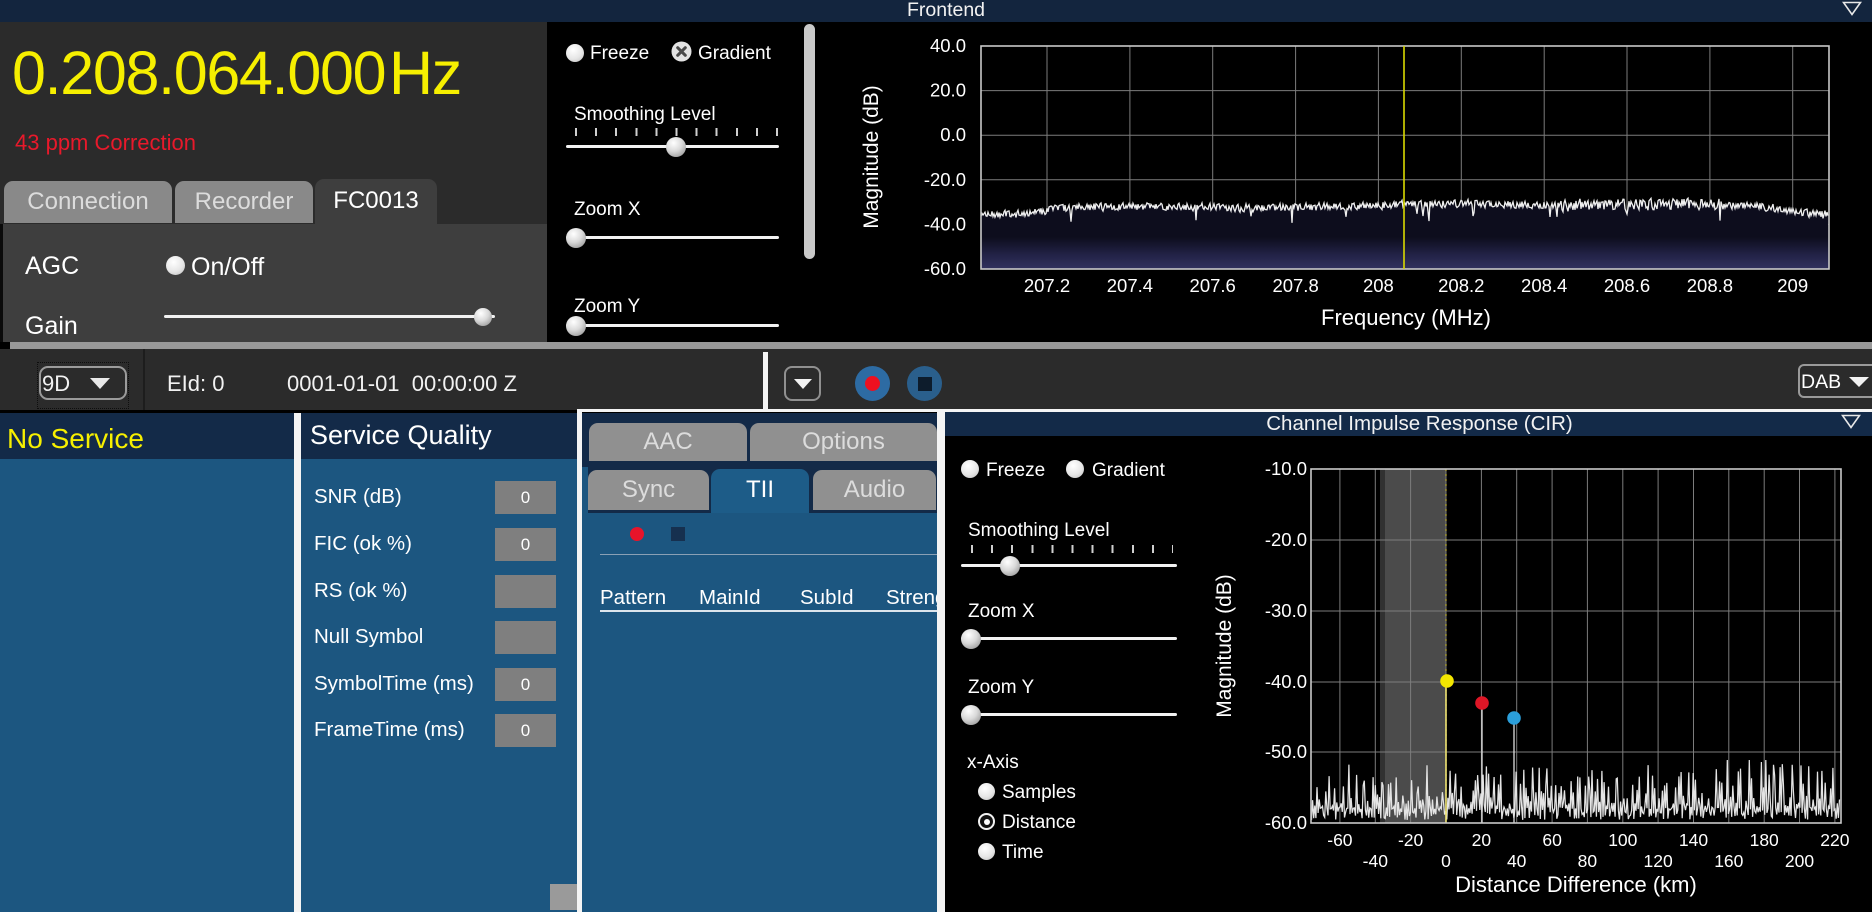 This screenshot has width=1872, height=912. I want to click on svg-text: 180, so click(1764, 840).